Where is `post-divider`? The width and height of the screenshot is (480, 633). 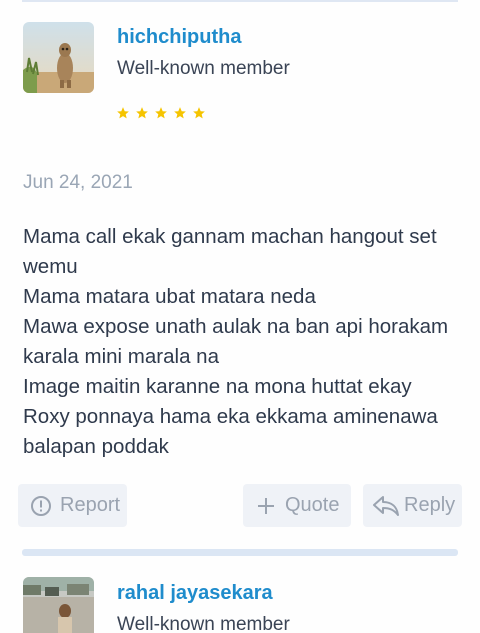
post-divider is located at coordinates (240, 552).